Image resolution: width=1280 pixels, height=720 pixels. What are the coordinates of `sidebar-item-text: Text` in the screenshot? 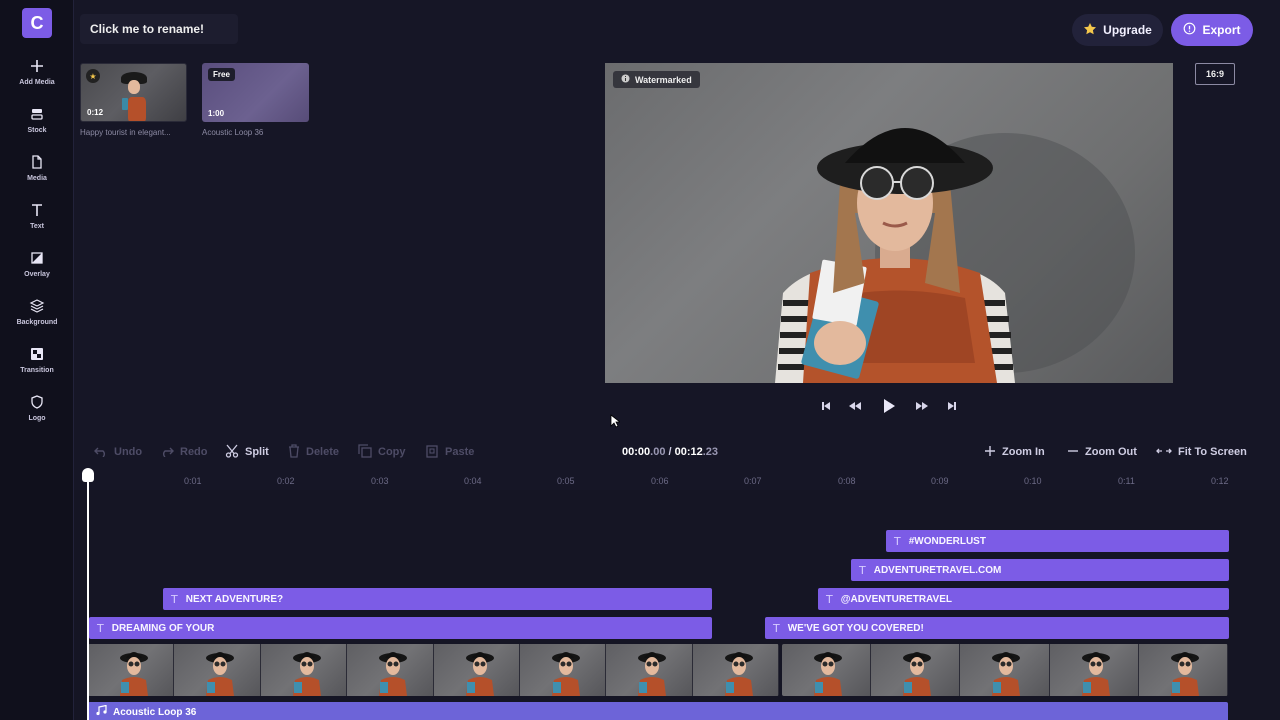 It's located at (37, 215).